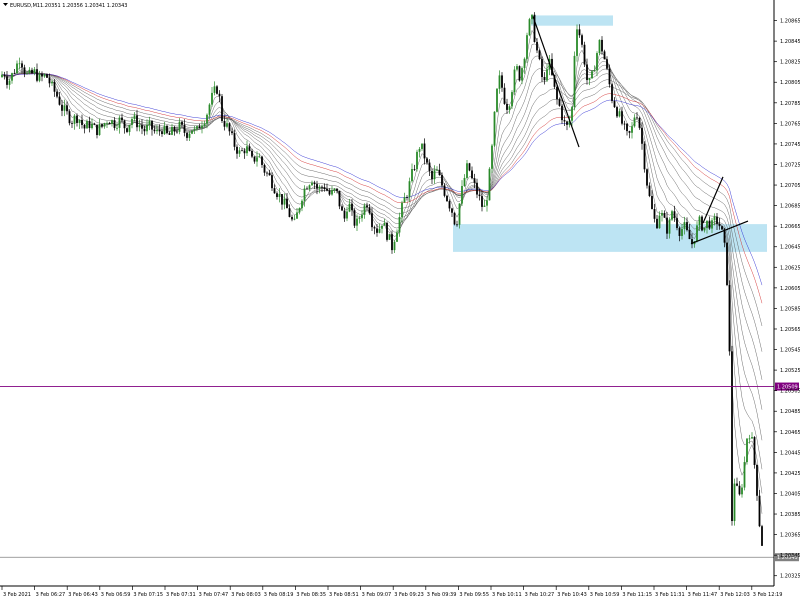 This screenshot has width=800, height=600. Describe the element at coordinates (540, 595) in the screenshot. I see `x-tick-label: 3 Feb 10:27` at that location.